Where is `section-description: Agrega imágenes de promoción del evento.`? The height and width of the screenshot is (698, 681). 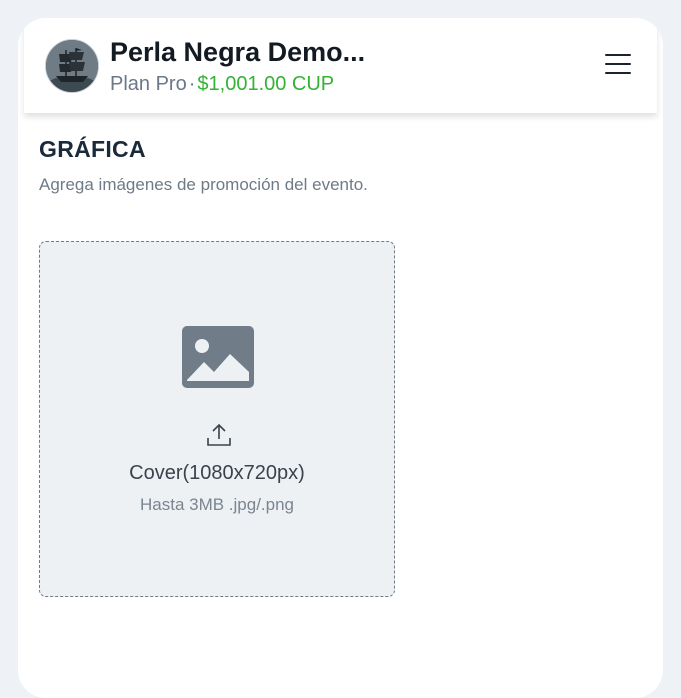
section-description: Agrega imágenes de promoción del evento. is located at coordinates (203, 184).